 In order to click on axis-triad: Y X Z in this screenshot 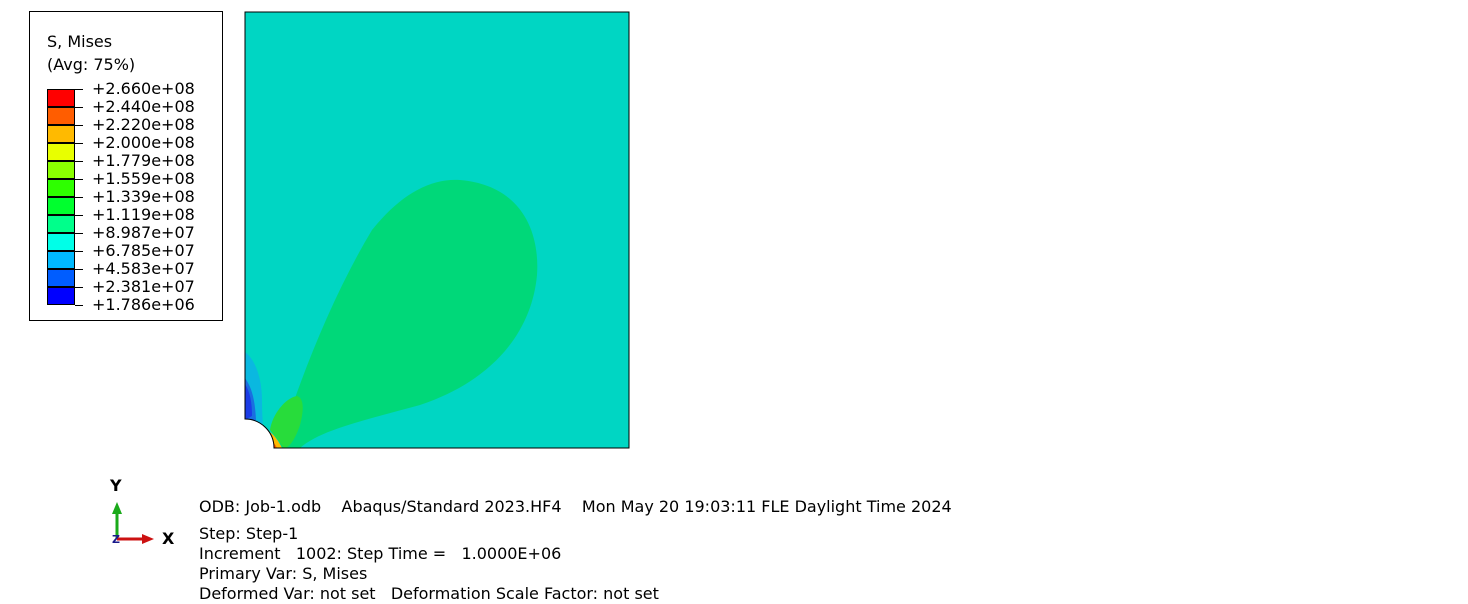, I will do `click(142, 512)`.